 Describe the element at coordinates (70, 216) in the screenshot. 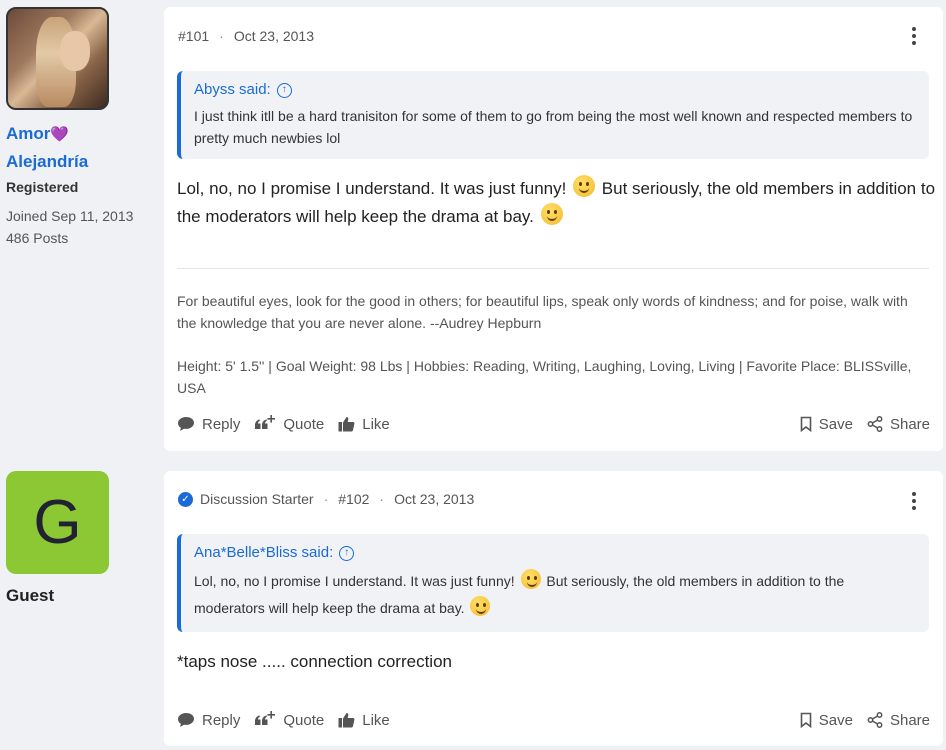

I see `joined-date: Joined Sep 11, 2013` at that location.